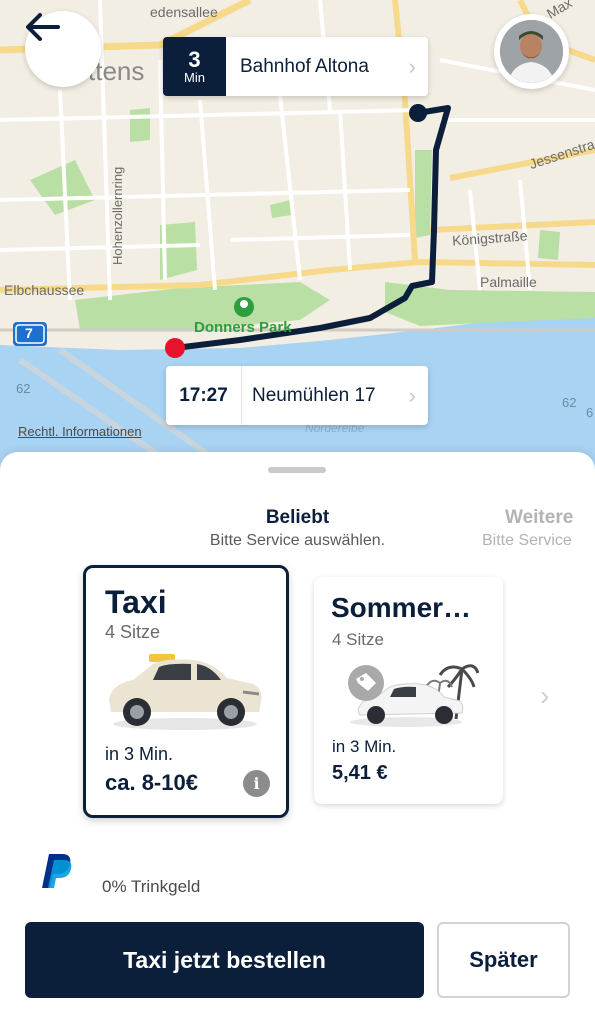  I want to click on avatar, so click(531, 51).